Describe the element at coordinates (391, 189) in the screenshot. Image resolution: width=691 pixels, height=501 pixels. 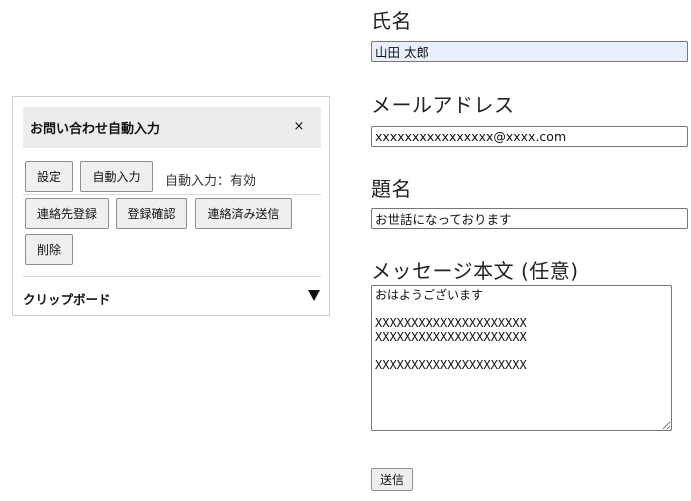
I see `subject-label: 題名` at that location.